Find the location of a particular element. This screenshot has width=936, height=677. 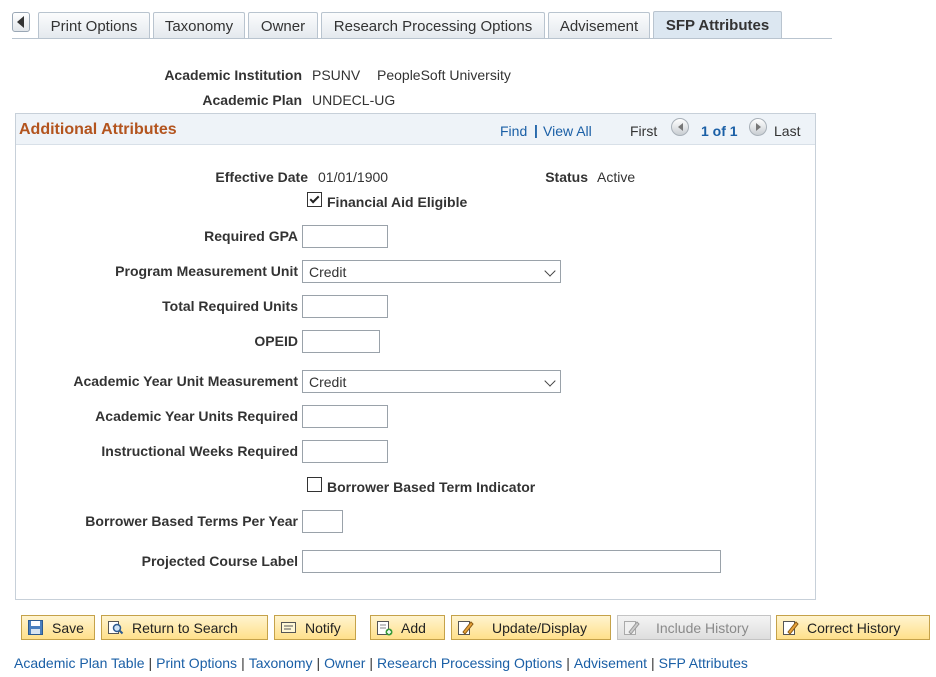

tab-label: Advisement is located at coordinates (599, 26).